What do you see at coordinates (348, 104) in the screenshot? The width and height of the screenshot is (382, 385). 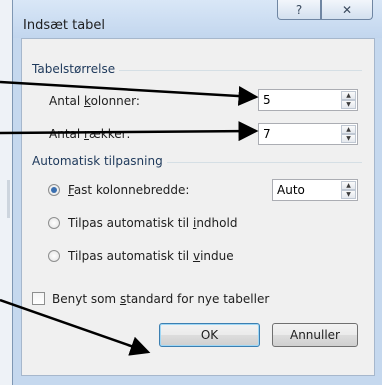 I see `columns-down-icon: ▼` at bounding box center [348, 104].